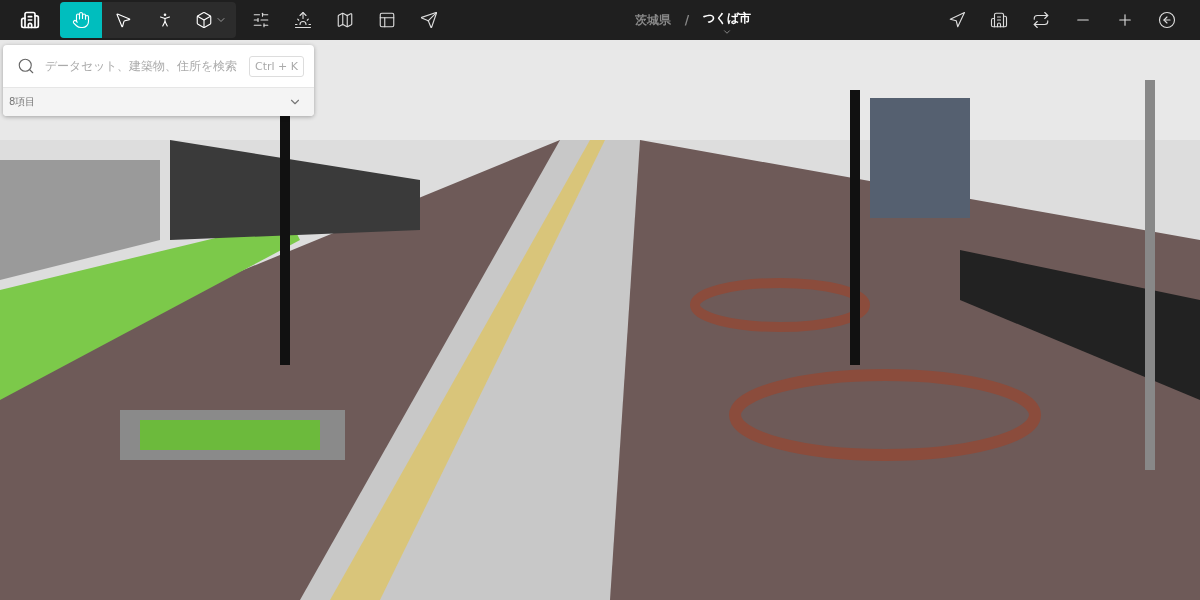 The height and width of the screenshot is (600, 1200). Describe the element at coordinates (26, 66) in the screenshot. I see `search-icon` at that location.